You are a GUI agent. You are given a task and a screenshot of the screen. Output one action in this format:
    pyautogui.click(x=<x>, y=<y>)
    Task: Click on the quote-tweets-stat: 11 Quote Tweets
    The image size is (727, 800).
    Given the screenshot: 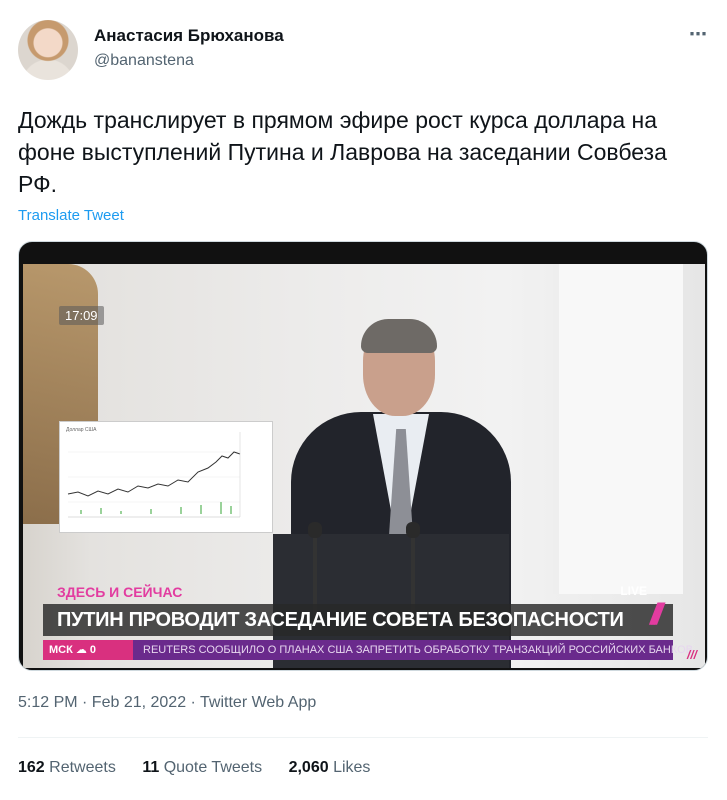 What is the action you would take?
    pyautogui.click(x=202, y=768)
    